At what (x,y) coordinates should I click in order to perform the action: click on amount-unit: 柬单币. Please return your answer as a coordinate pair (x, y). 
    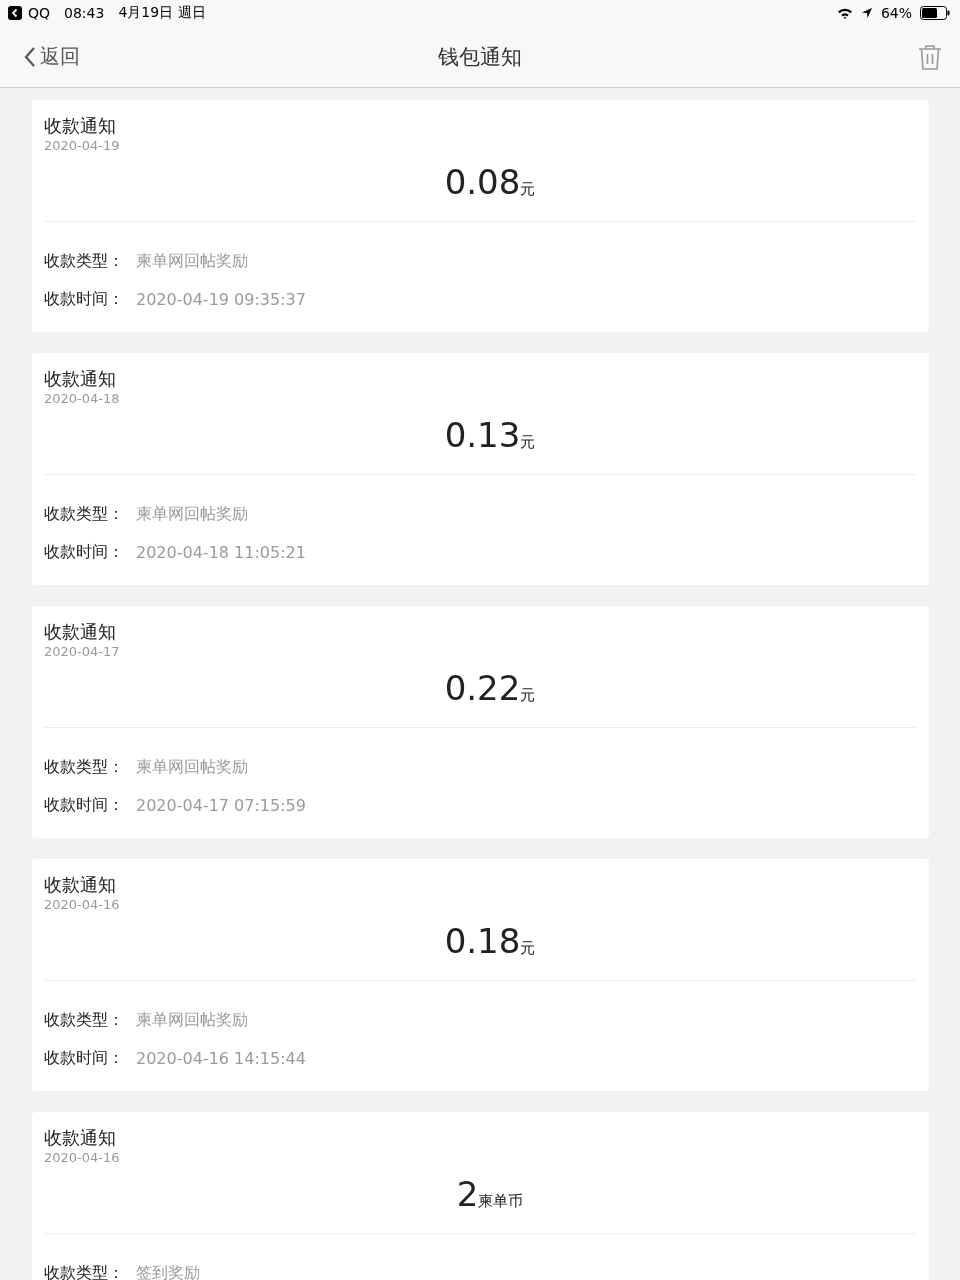
    Looking at the image, I should click on (501, 1201).